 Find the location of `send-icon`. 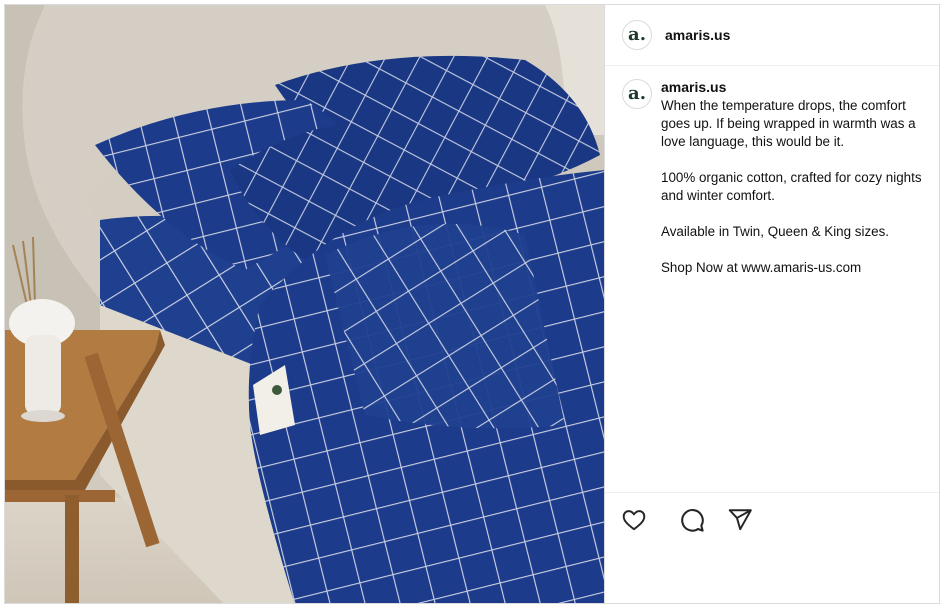

send-icon is located at coordinates (740, 520).